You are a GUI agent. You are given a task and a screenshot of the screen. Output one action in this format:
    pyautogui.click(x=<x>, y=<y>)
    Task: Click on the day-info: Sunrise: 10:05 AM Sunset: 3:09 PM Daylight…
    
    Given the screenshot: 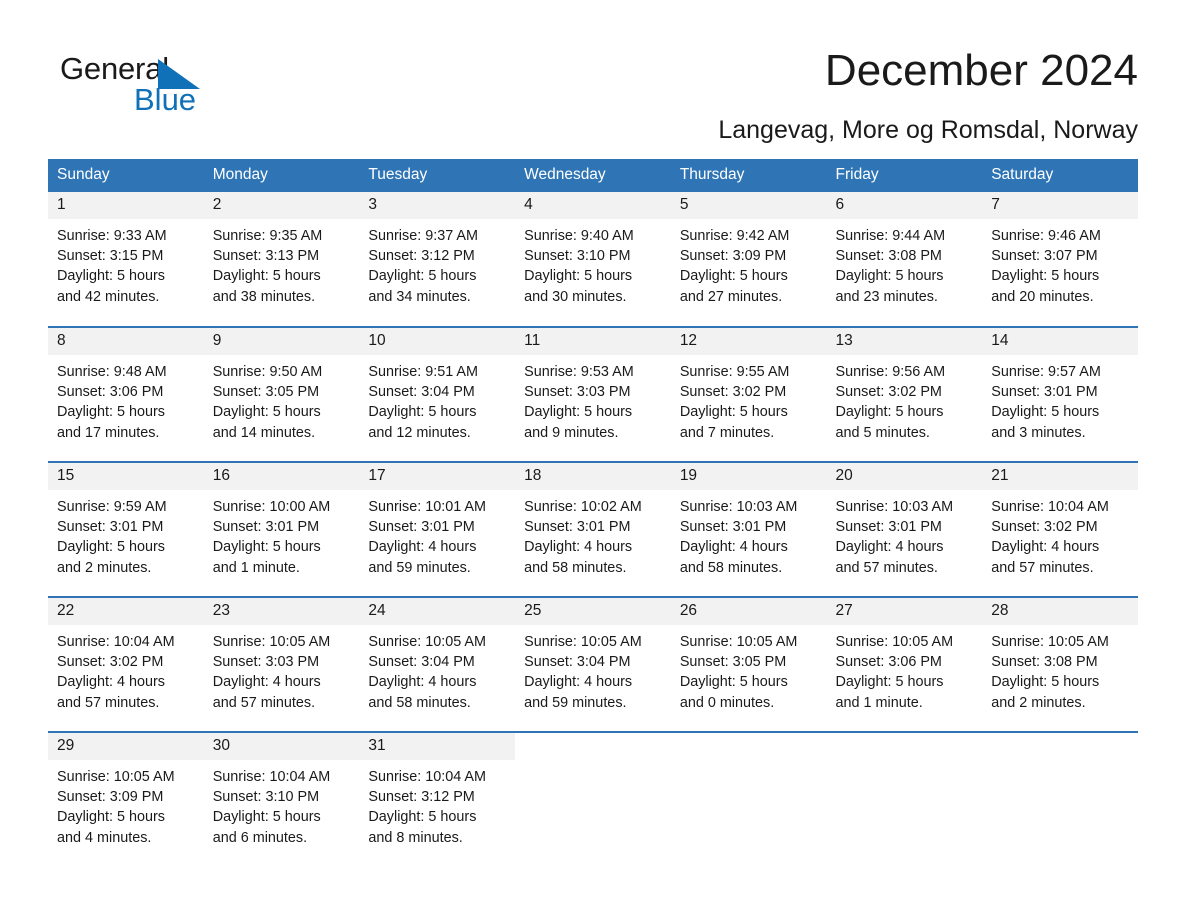 What is the action you would take?
    pyautogui.click(x=126, y=804)
    